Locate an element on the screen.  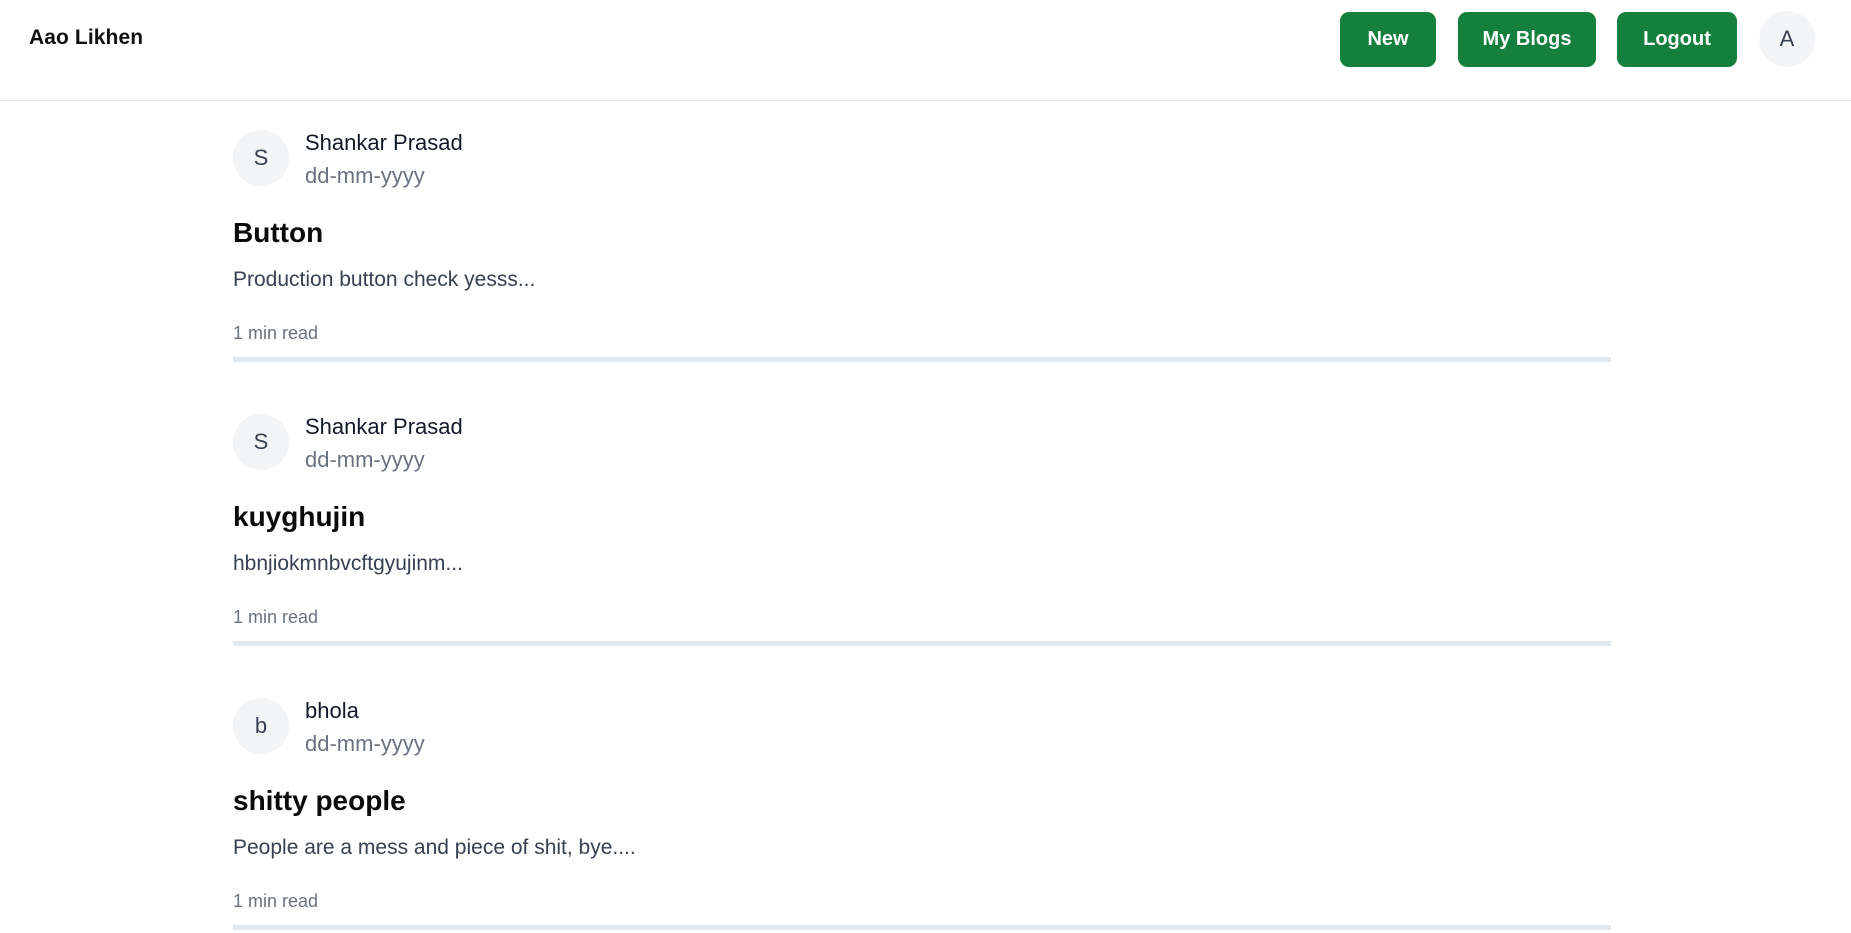
post-title: Button is located at coordinates (278, 232).